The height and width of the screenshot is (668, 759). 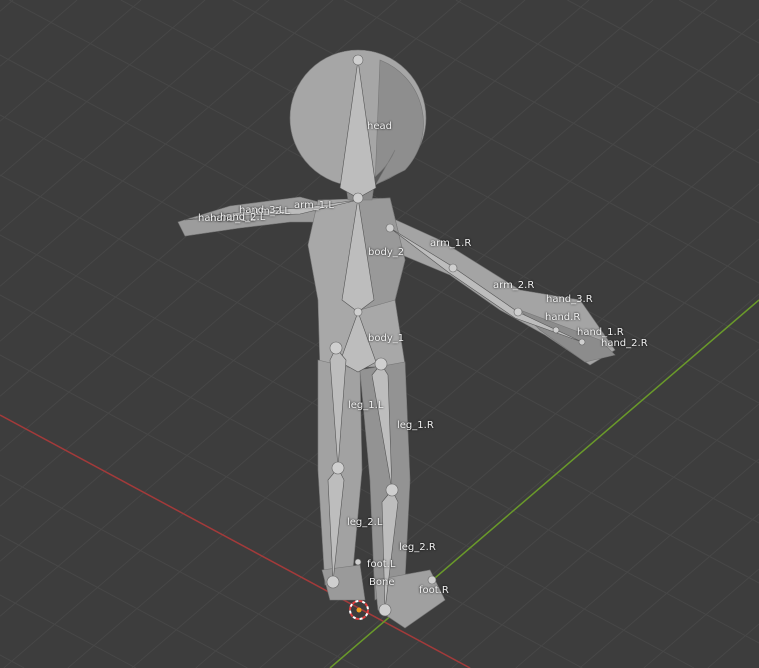 I want to click on bone-label-arm_1_L: arm_1.L, so click(x=314, y=205).